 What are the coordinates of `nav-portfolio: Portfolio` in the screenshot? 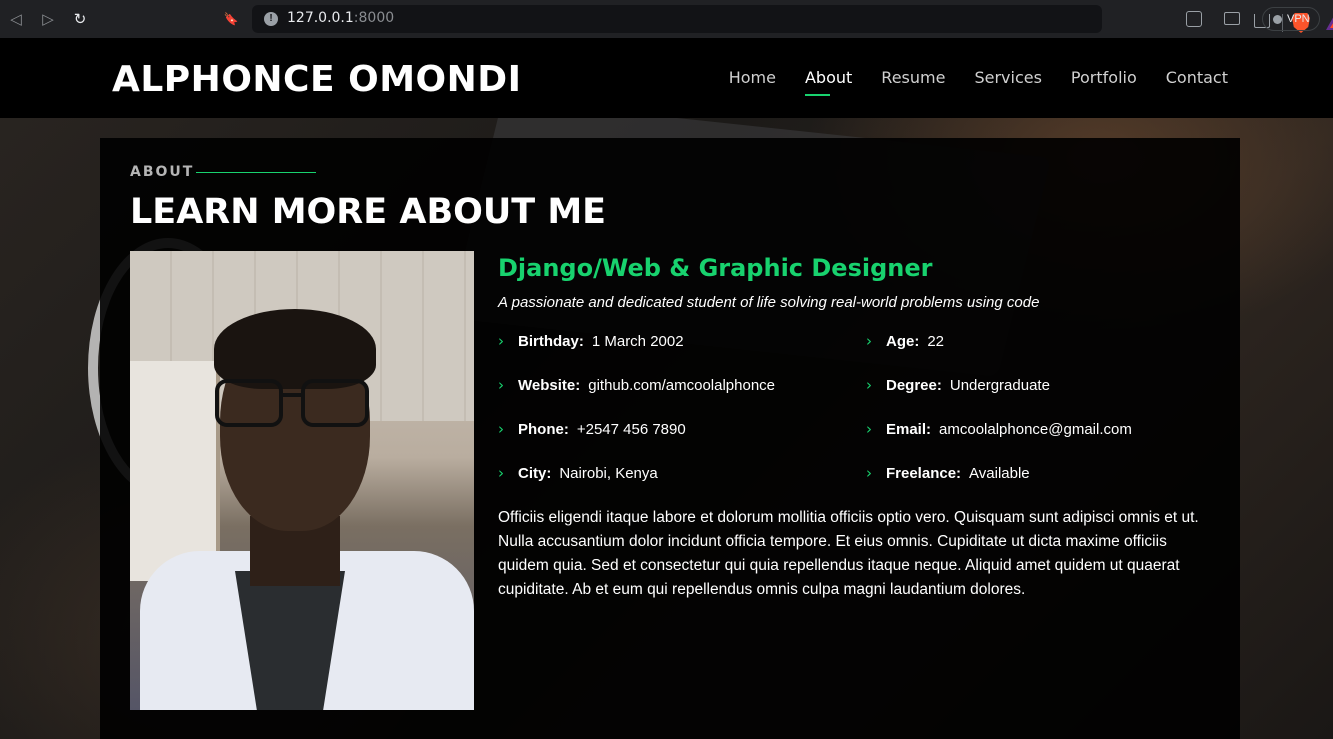 It's located at (1104, 77).